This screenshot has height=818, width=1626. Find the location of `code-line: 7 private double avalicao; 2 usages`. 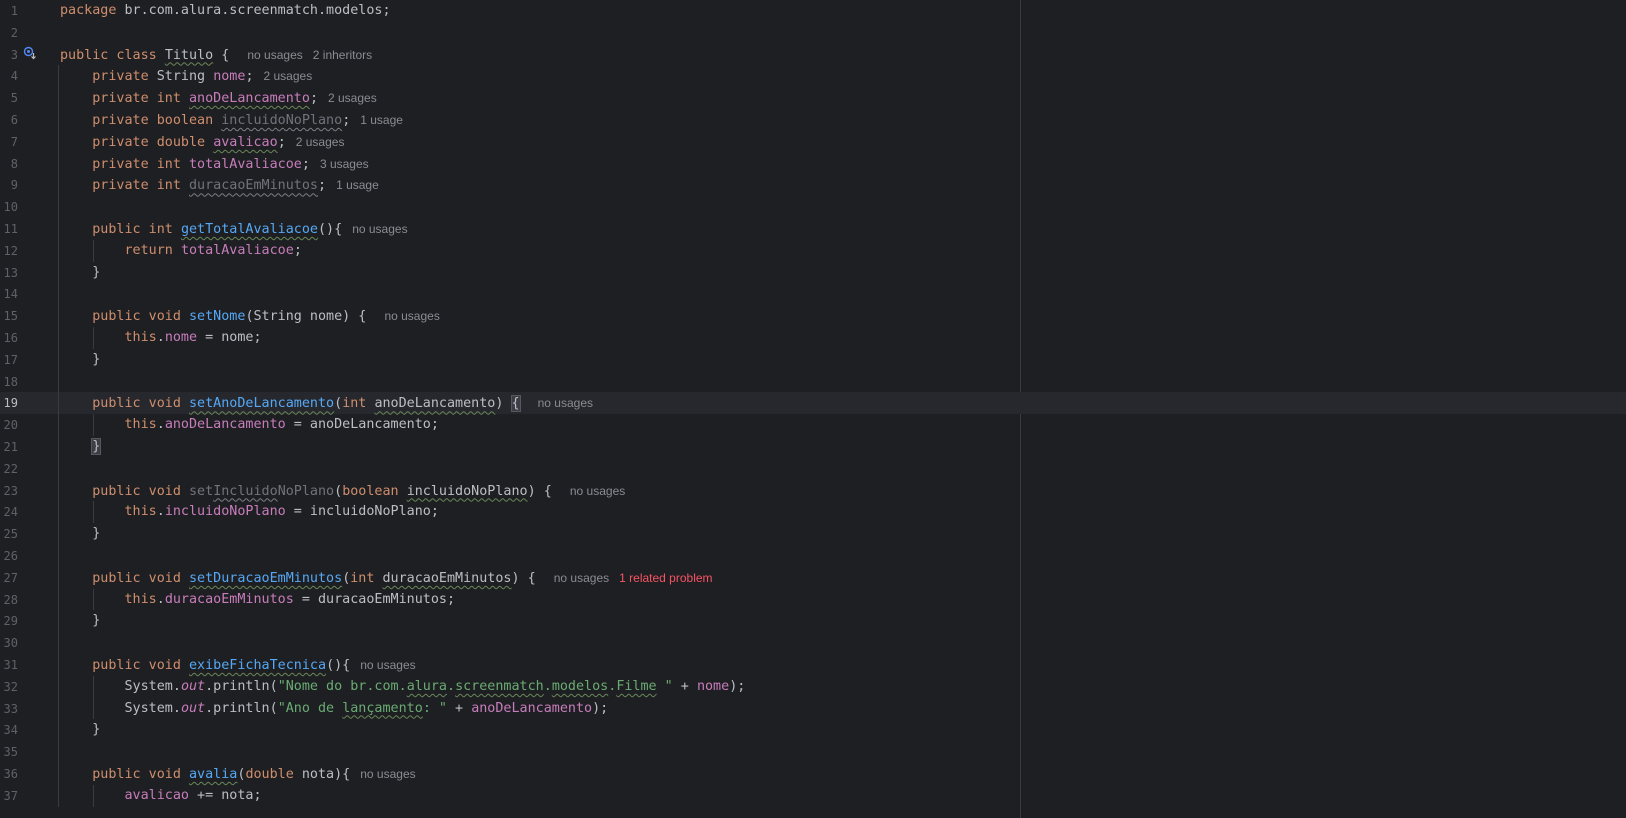

code-line: 7 private double avalicao; 2 usages is located at coordinates (813, 142).